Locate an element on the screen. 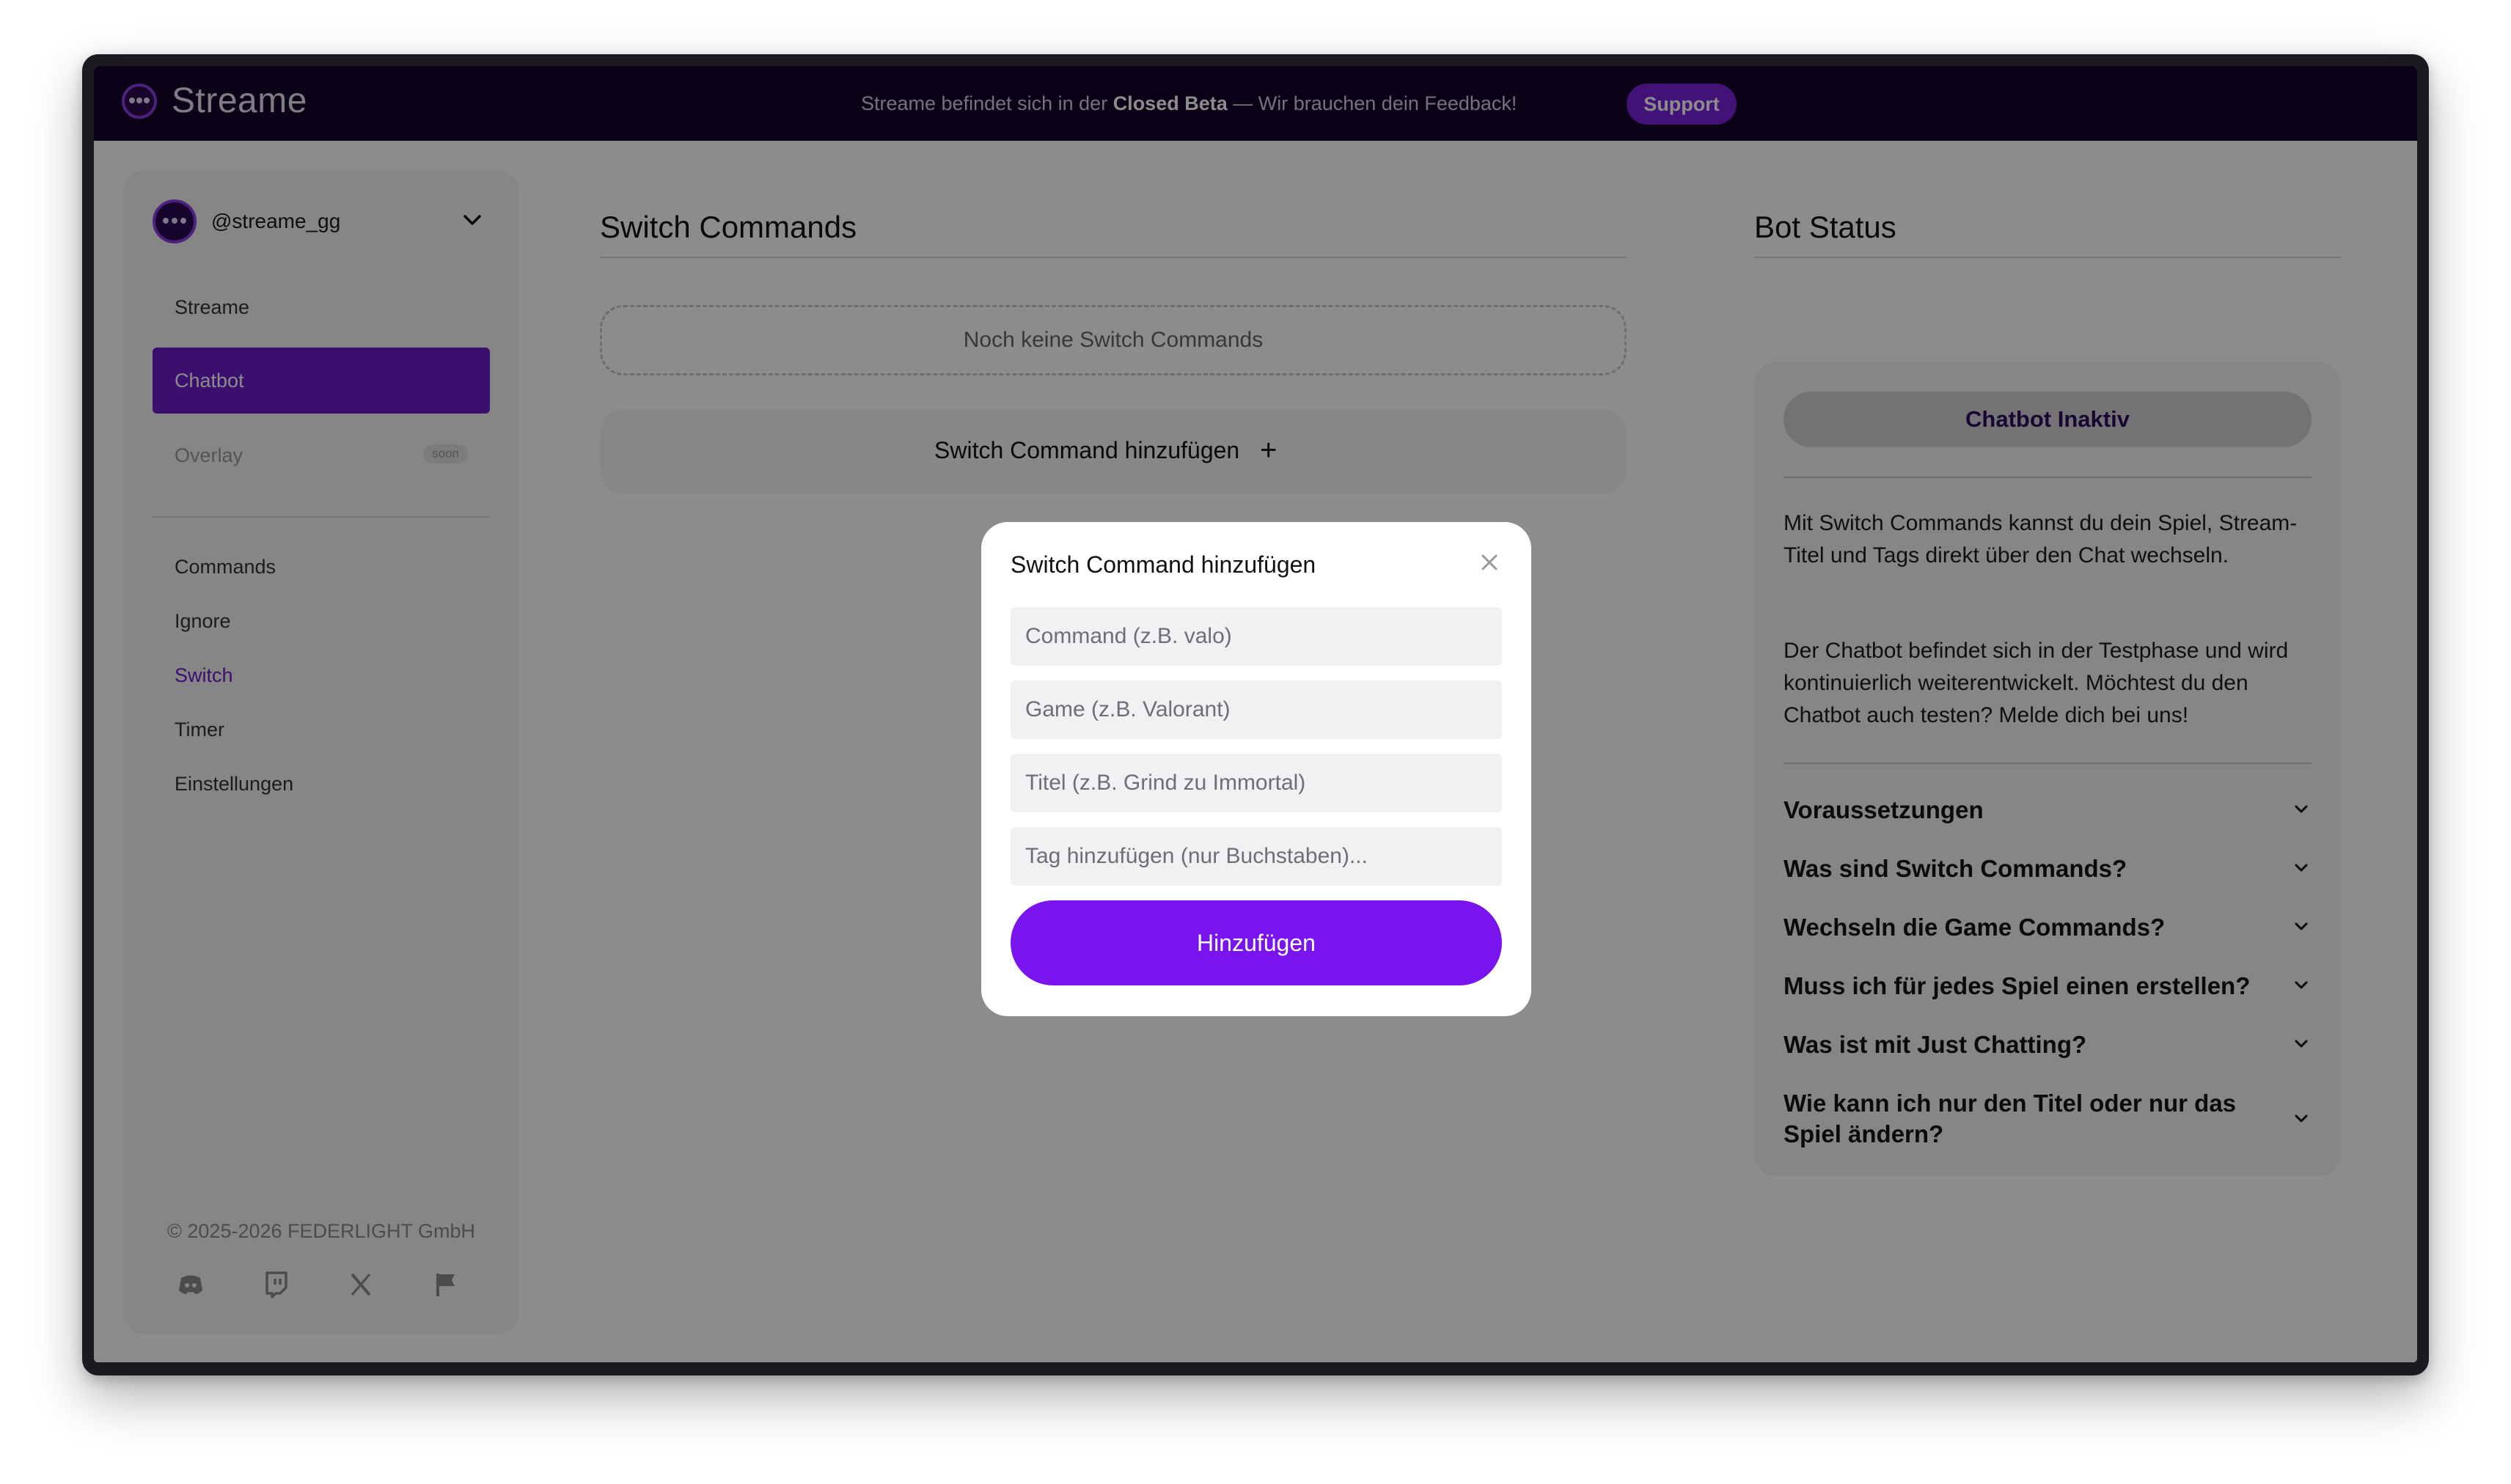  tag-input is located at coordinates (1256, 856).